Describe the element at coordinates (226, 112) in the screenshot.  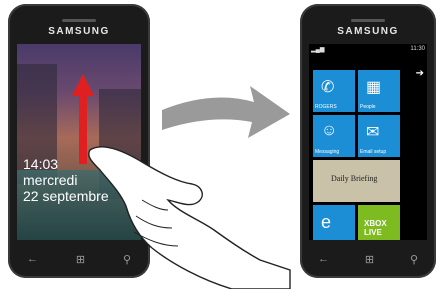
I see `transition-arrow-icon` at that location.